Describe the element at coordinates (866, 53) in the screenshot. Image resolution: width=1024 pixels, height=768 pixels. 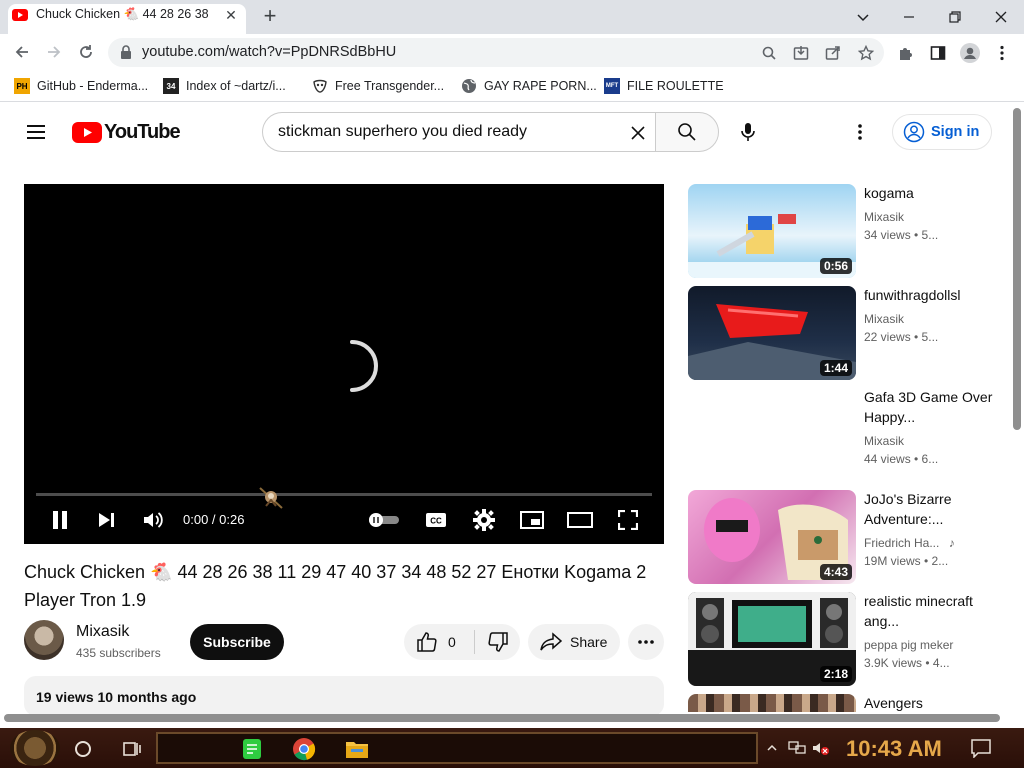
I see `bookmark-star-icon` at that location.